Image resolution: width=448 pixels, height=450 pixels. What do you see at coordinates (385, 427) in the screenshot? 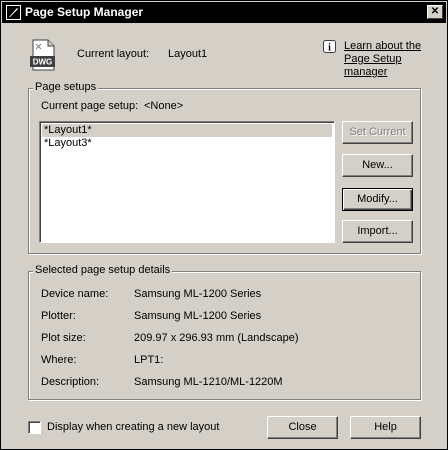
I see `help-button: Help` at bounding box center [385, 427].